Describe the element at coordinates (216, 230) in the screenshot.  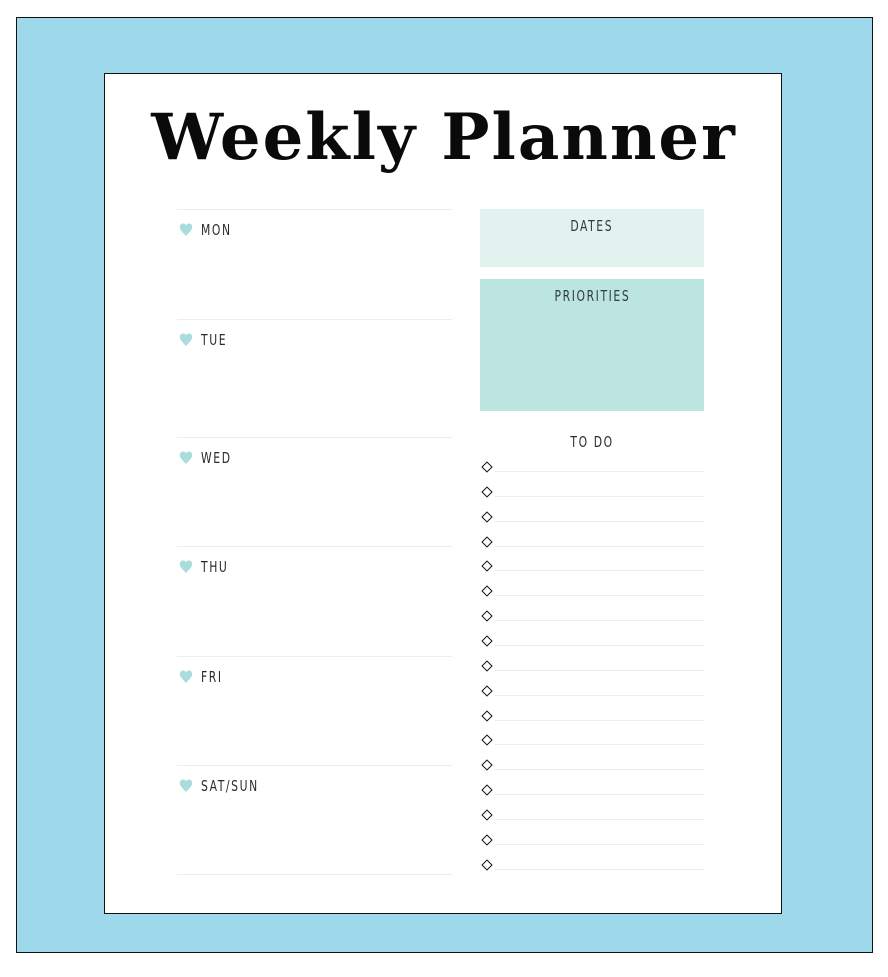
I see `day-label: MON` at that location.